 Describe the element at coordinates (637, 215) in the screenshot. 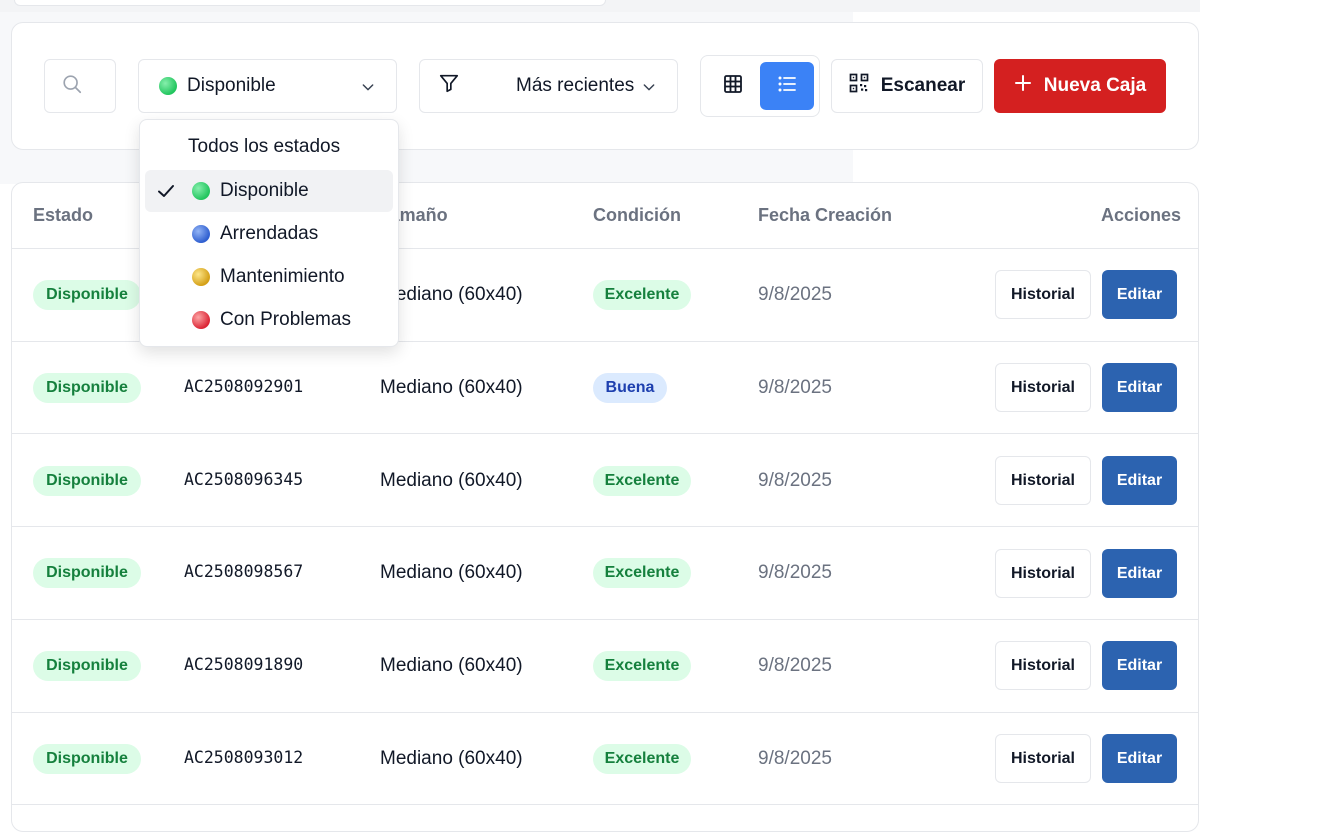

I see `column-header-condicion: Condición` at that location.